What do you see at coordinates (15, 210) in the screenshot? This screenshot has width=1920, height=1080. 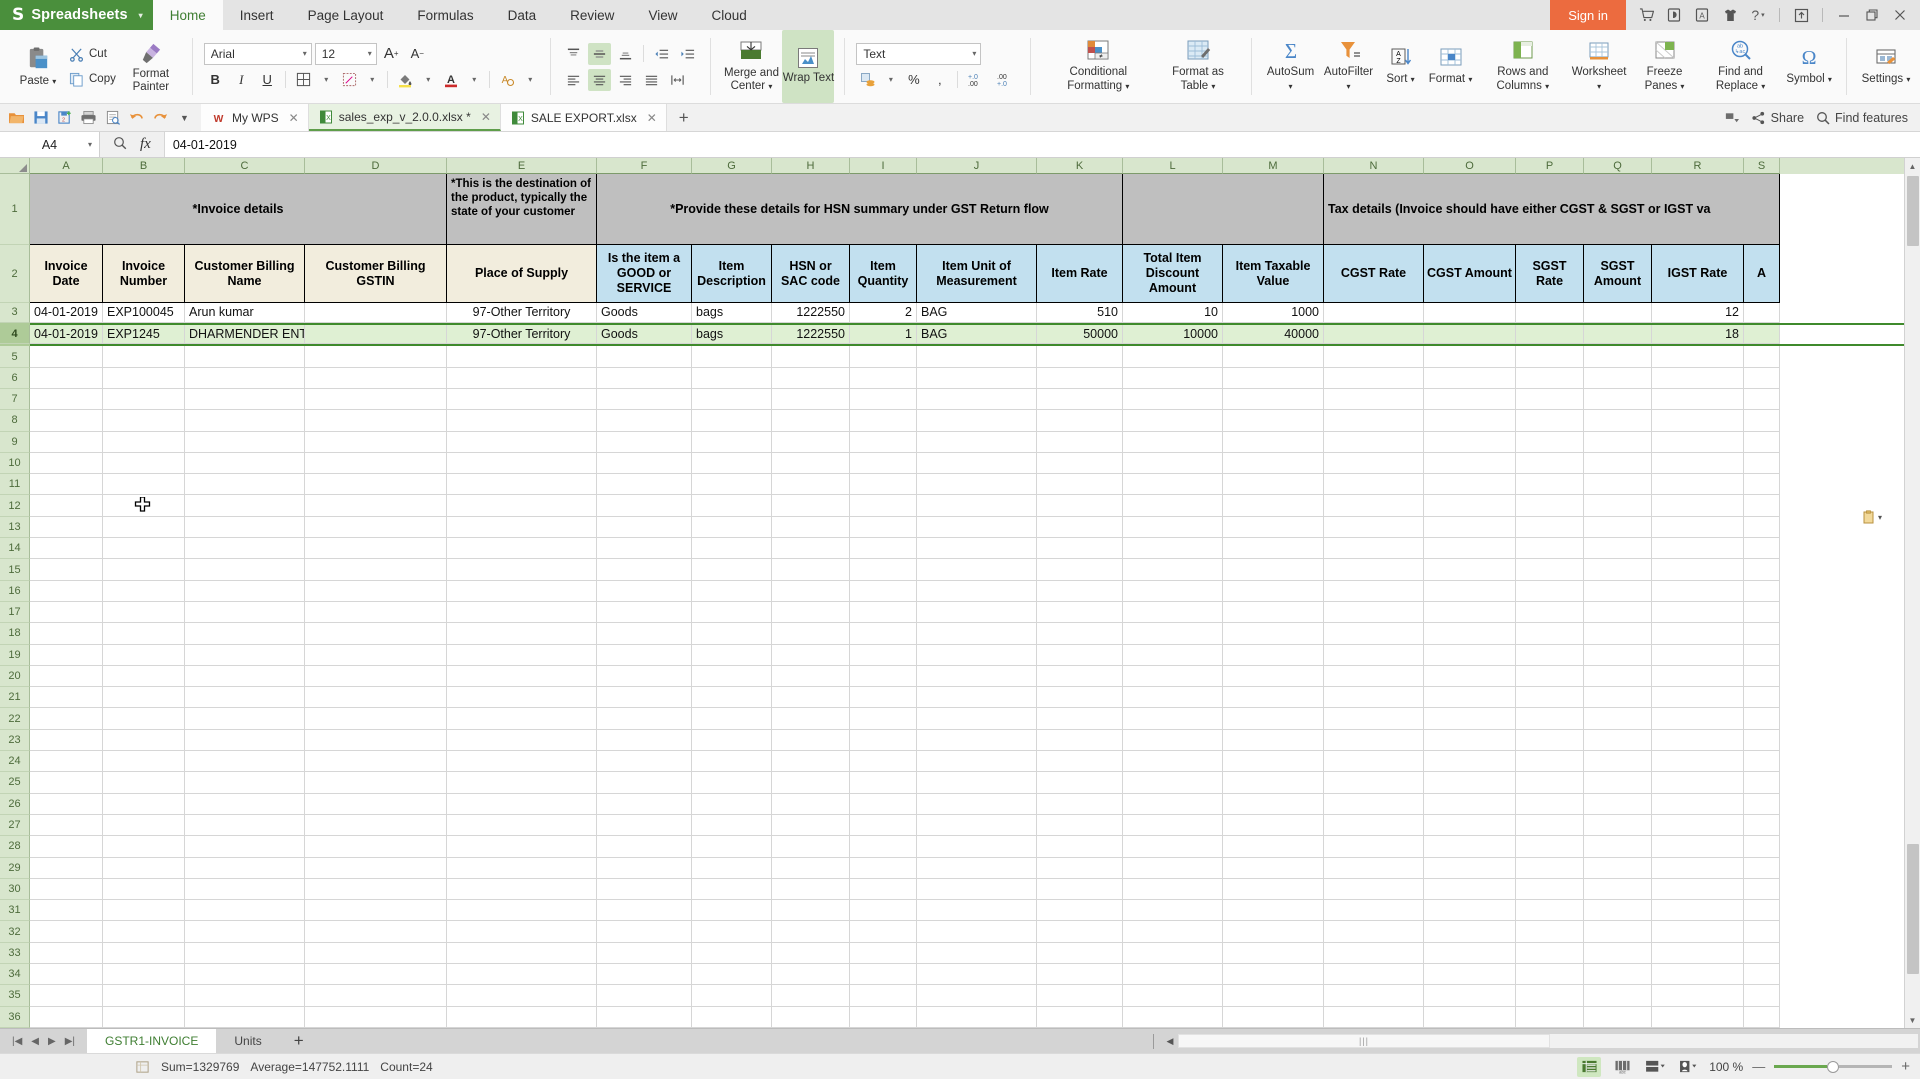 I see `row-header-1: 1` at bounding box center [15, 210].